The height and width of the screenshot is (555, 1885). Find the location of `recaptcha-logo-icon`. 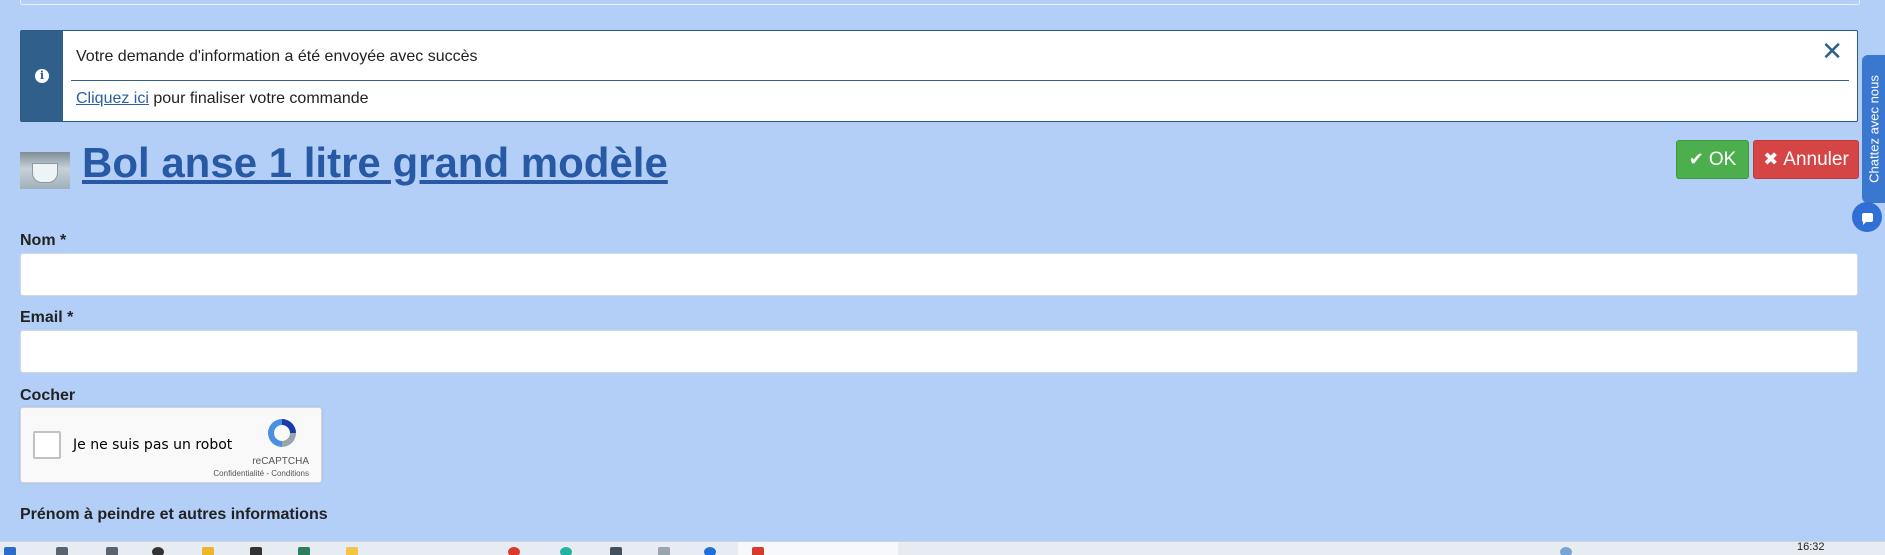

recaptcha-logo-icon is located at coordinates (282, 433).